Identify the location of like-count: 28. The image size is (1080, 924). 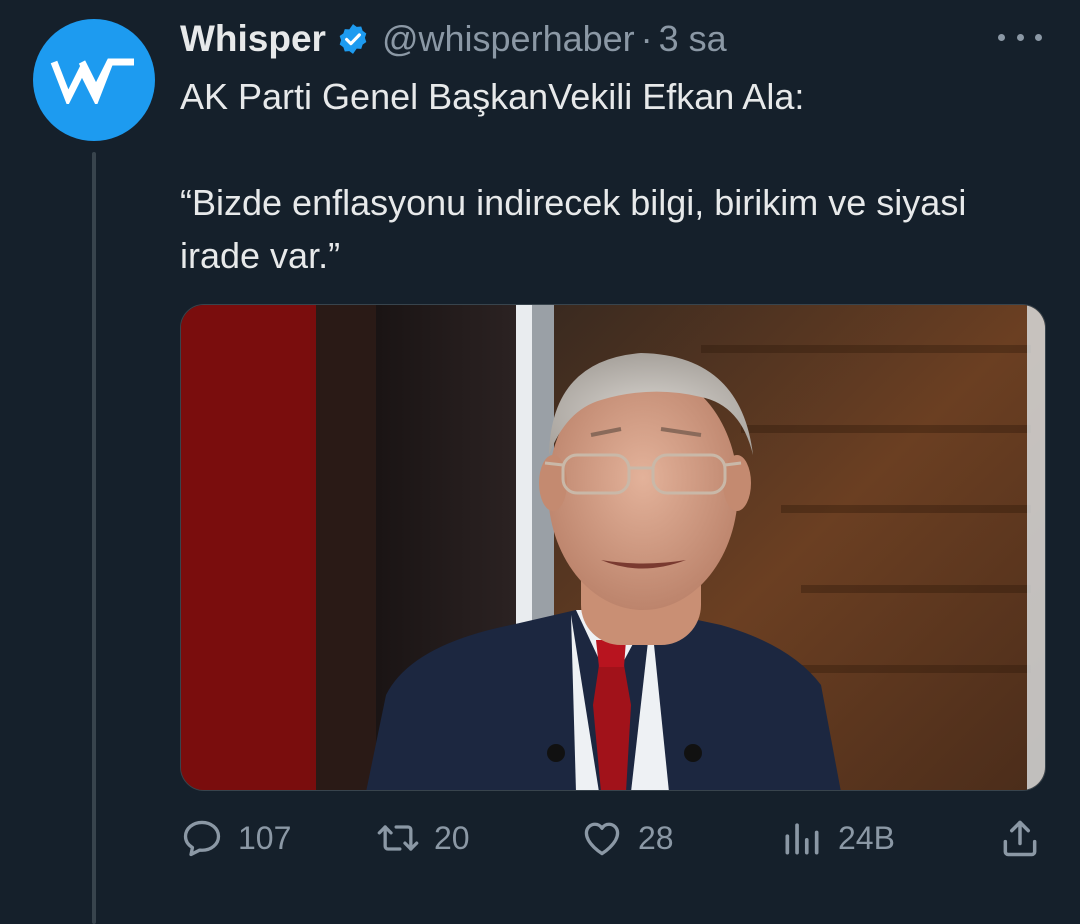
(656, 837).